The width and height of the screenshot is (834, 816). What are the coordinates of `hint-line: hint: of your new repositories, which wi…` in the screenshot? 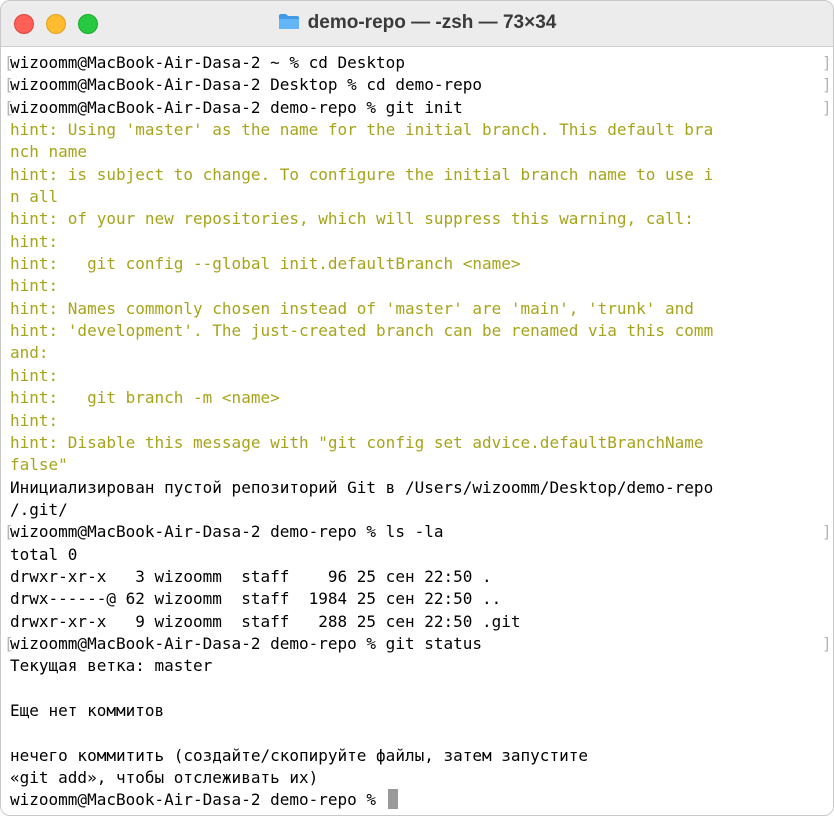 It's located at (421, 219).